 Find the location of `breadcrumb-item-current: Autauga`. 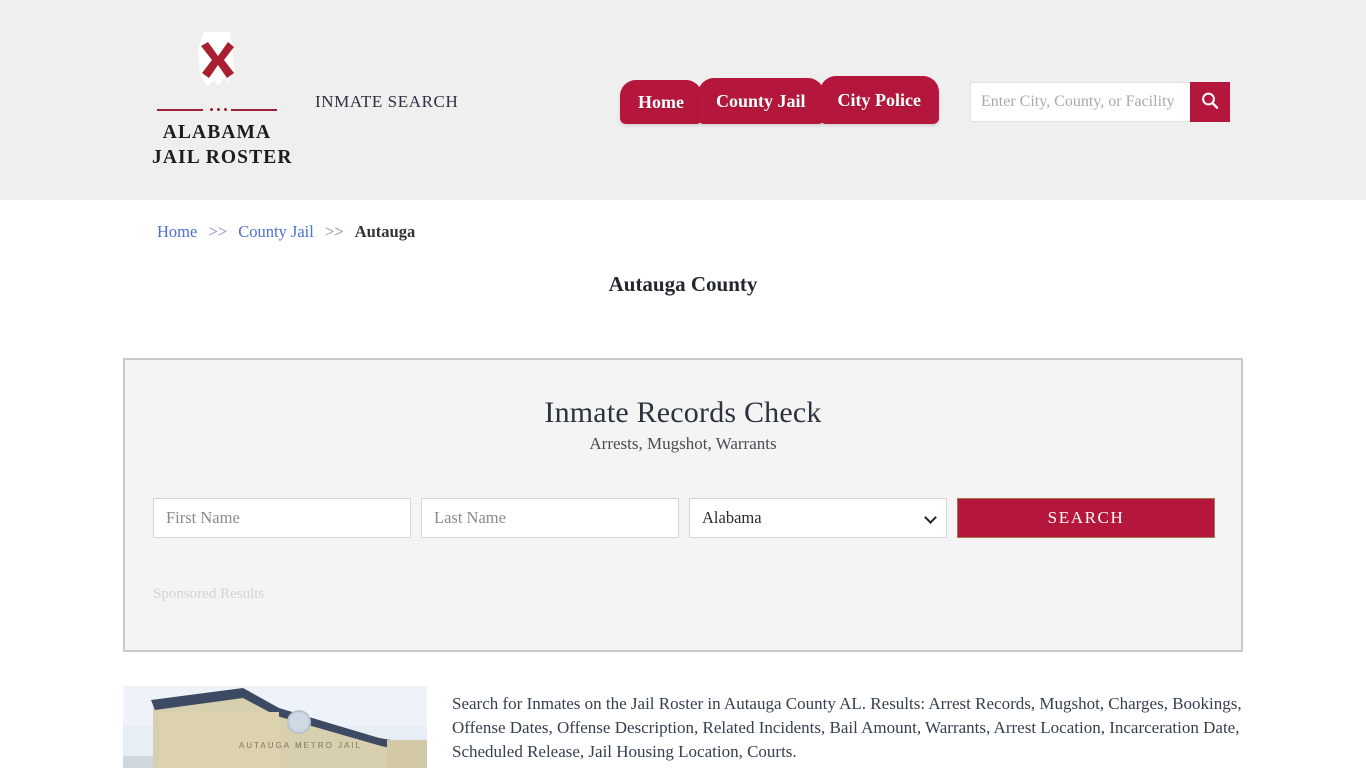

breadcrumb-item-current: Autauga is located at coordinates (385, 231).